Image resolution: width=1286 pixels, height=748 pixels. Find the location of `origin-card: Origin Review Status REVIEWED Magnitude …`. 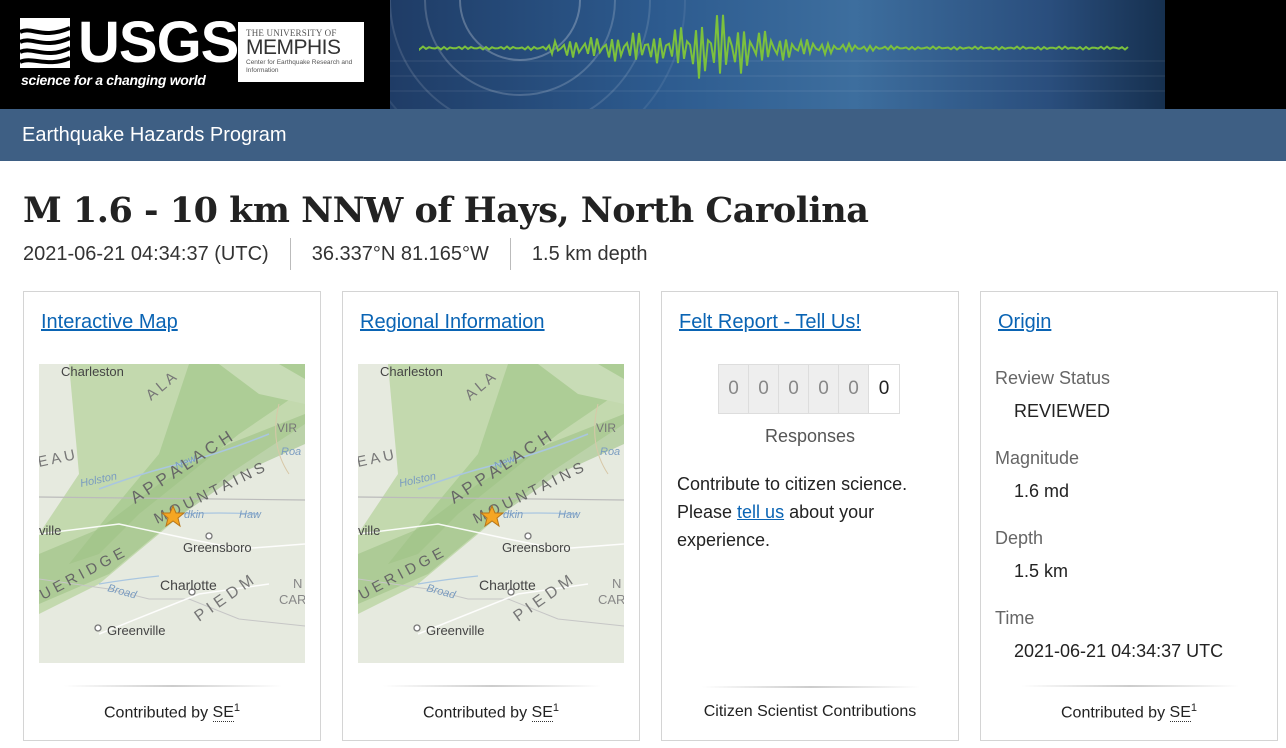

origin-card: Origin Review Status REVIEWED Magnitude … is located at coordinates (1129, 516).